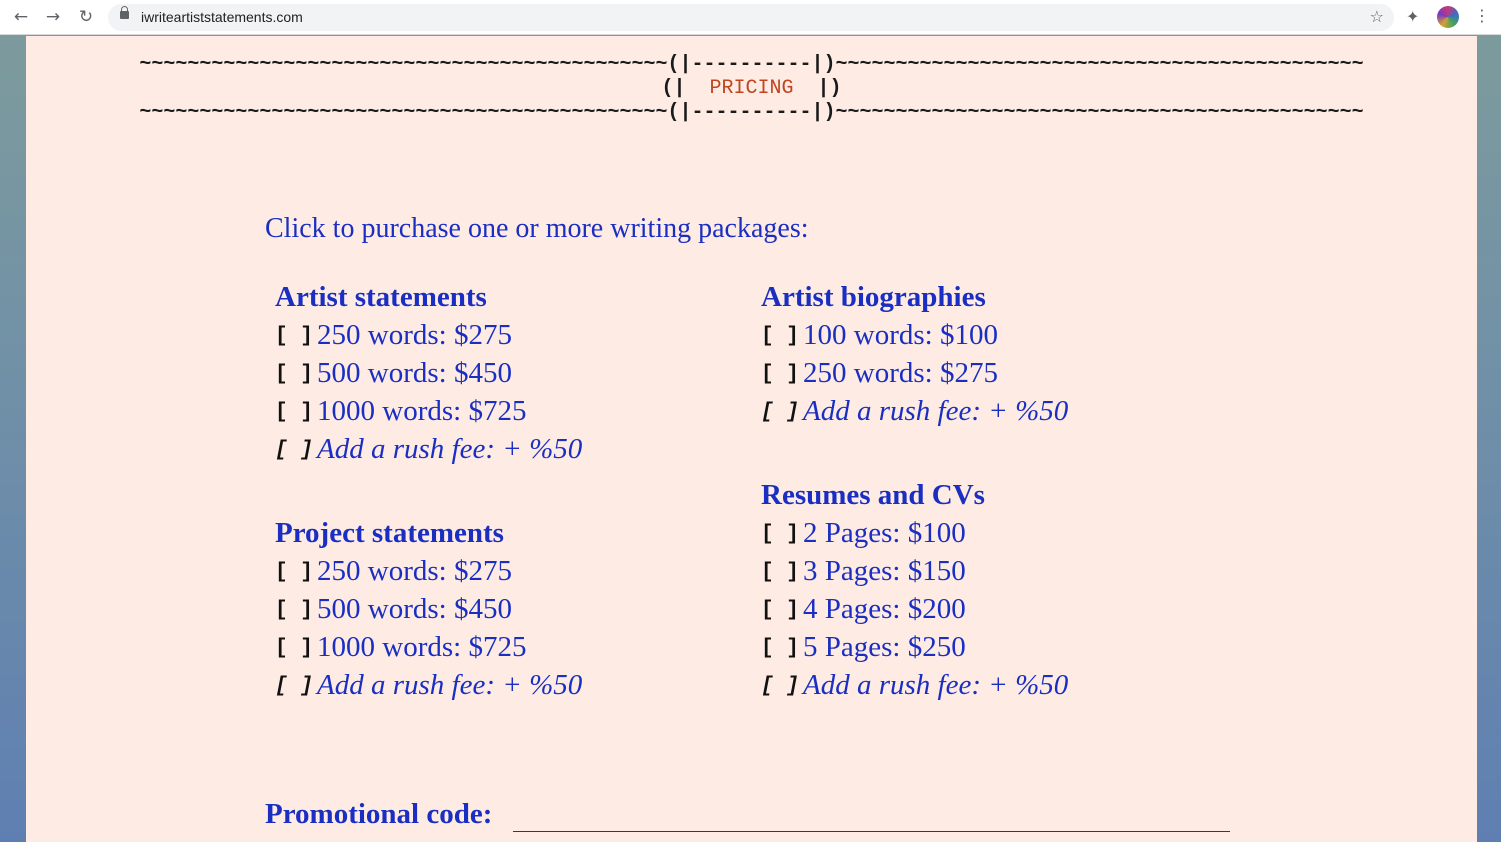 This screenshot has height=842, width=1501. I want to click on option-resume-4-pages: [ ] 4 Pages: $200, so click(914, 609).